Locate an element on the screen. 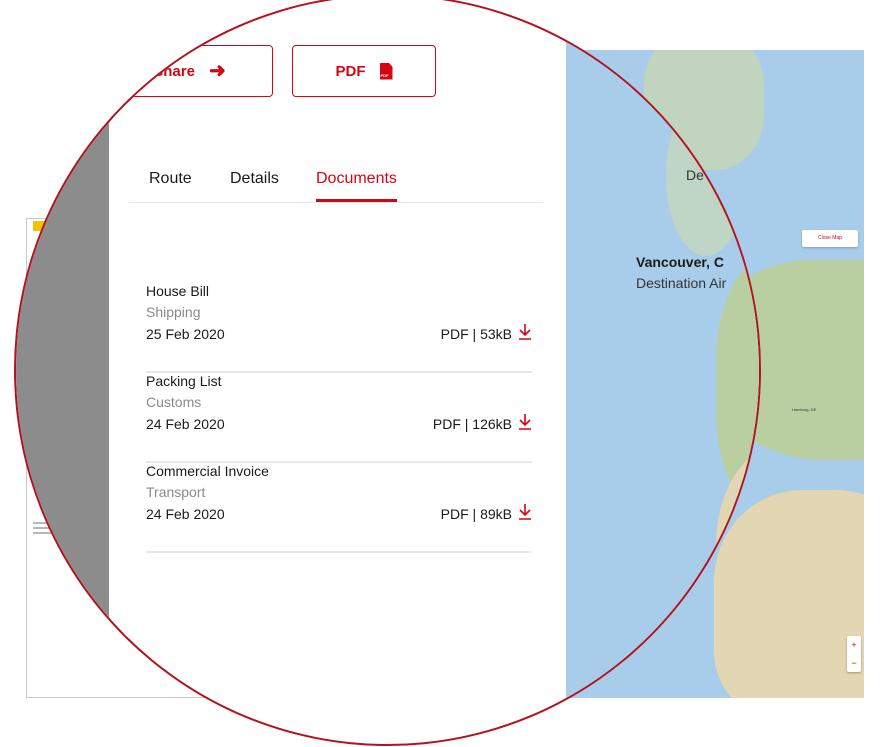 This screenshot has width=885, height=747. document-meta: PDF | 89kB is located at coordinates (476, 514).